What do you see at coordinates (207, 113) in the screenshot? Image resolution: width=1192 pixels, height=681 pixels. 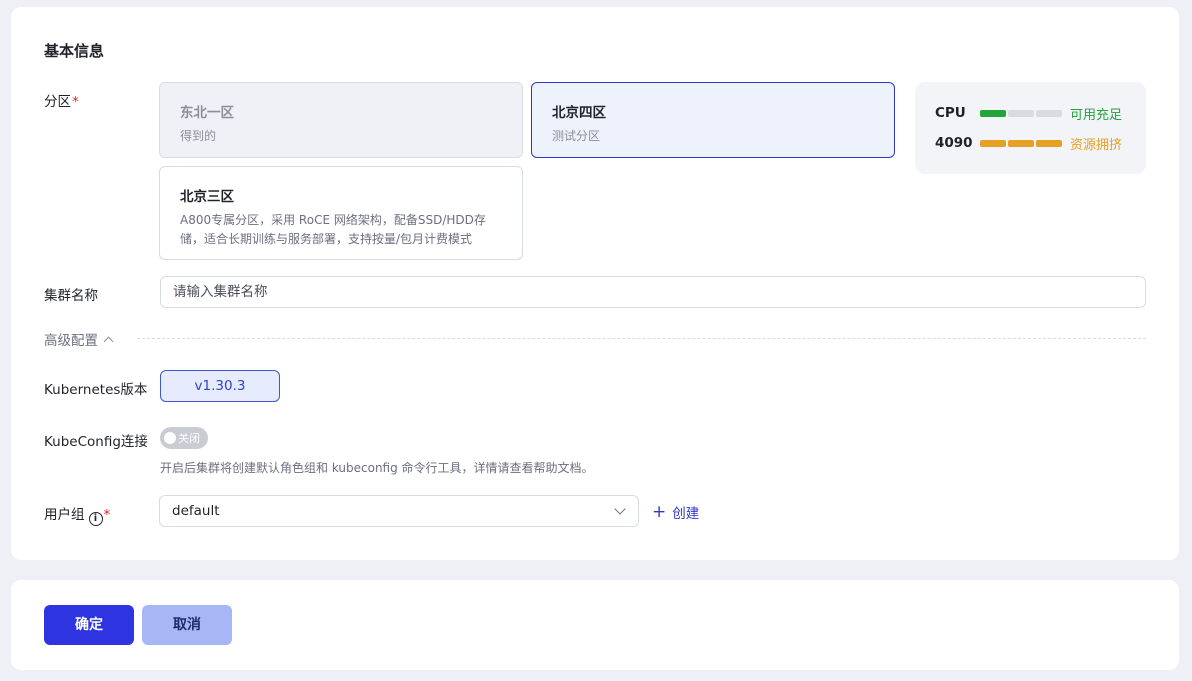 I see `zone-title: 东北一区` at bounding box center [207, 113].